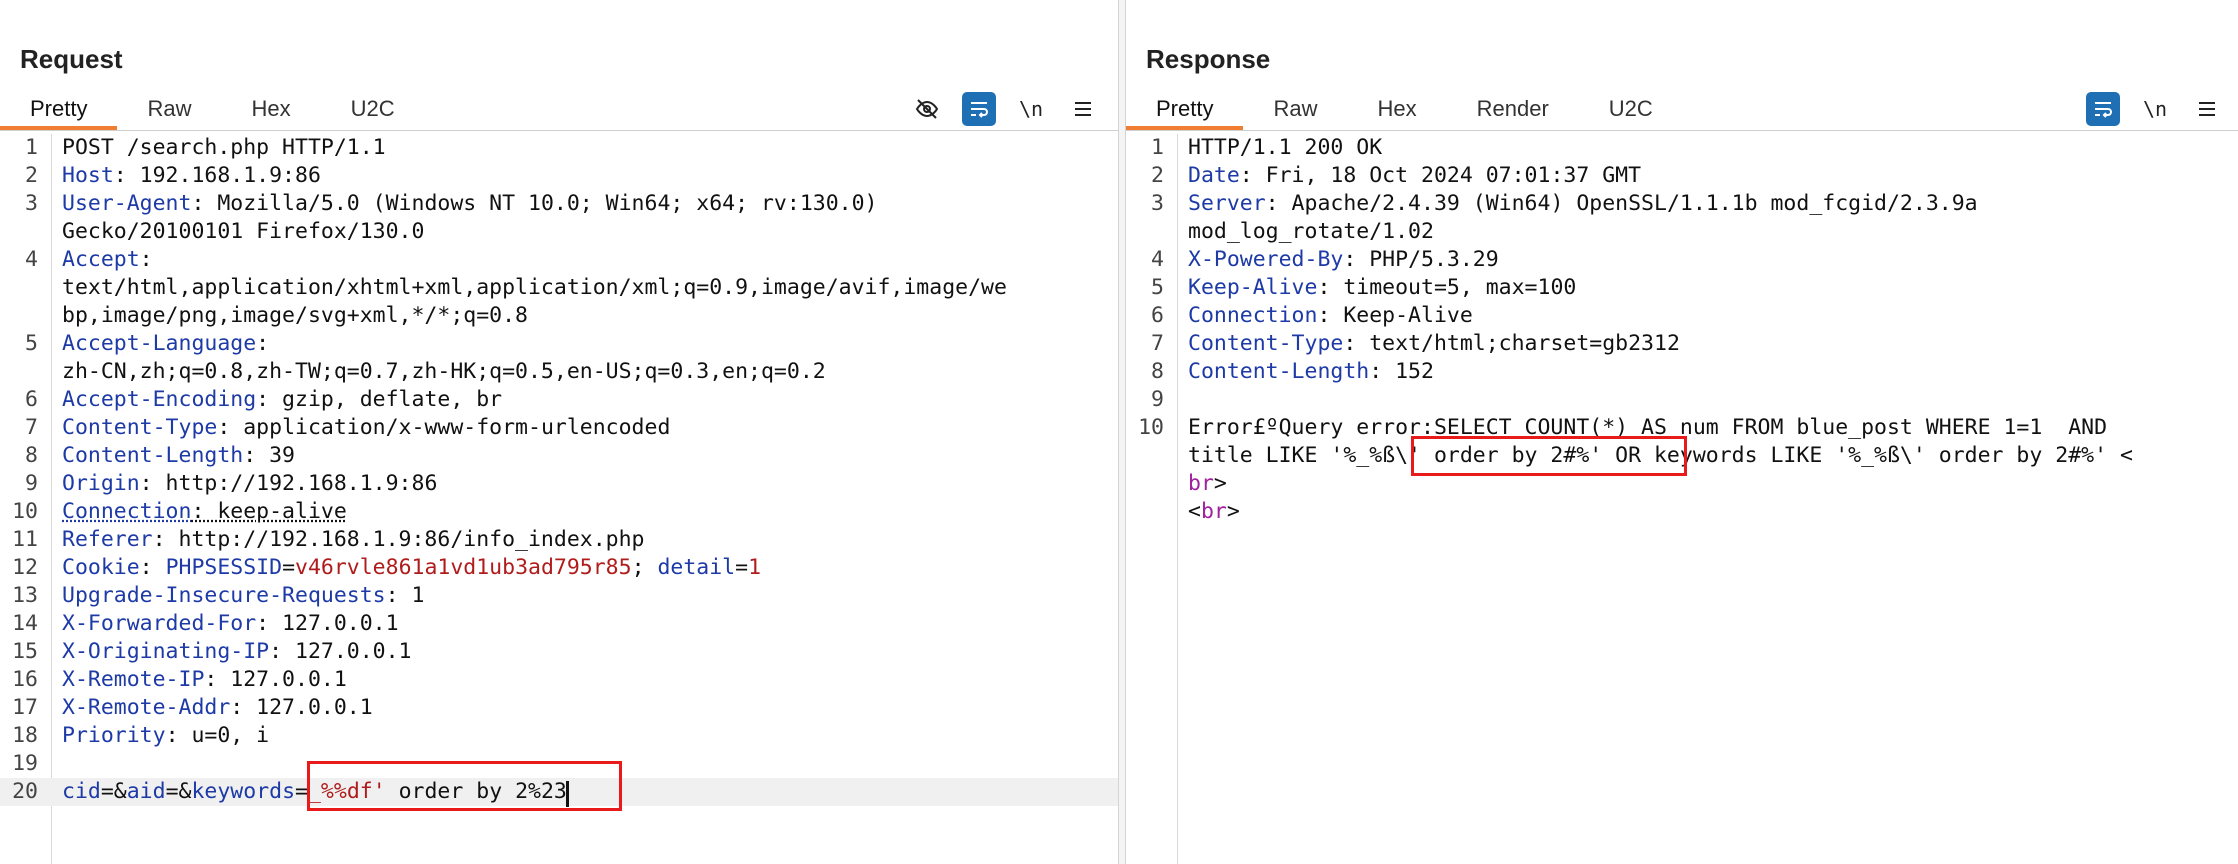  I want to click on code-line: 10 Connection: keep-alive, so click(559, 512).